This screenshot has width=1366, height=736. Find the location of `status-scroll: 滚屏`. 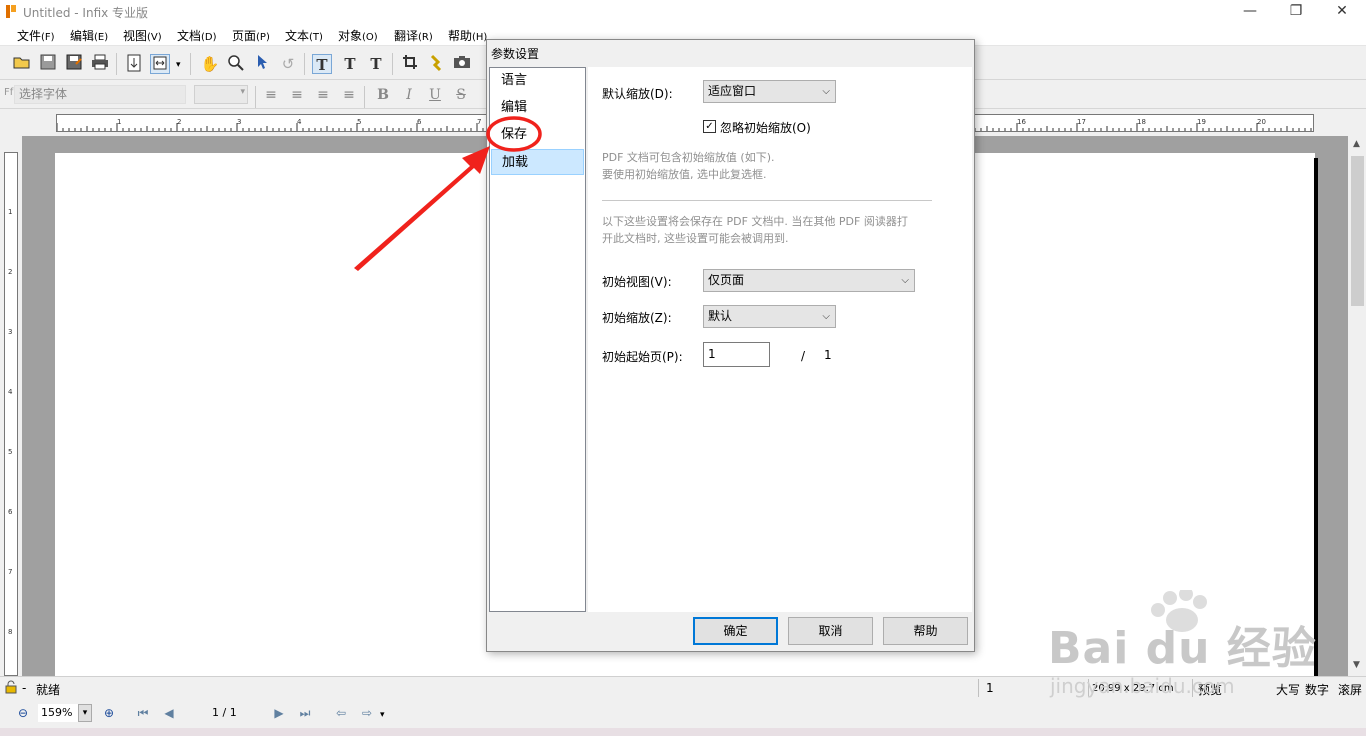

status-scroll: 滚屏 is located at coordinates (1350, 690).